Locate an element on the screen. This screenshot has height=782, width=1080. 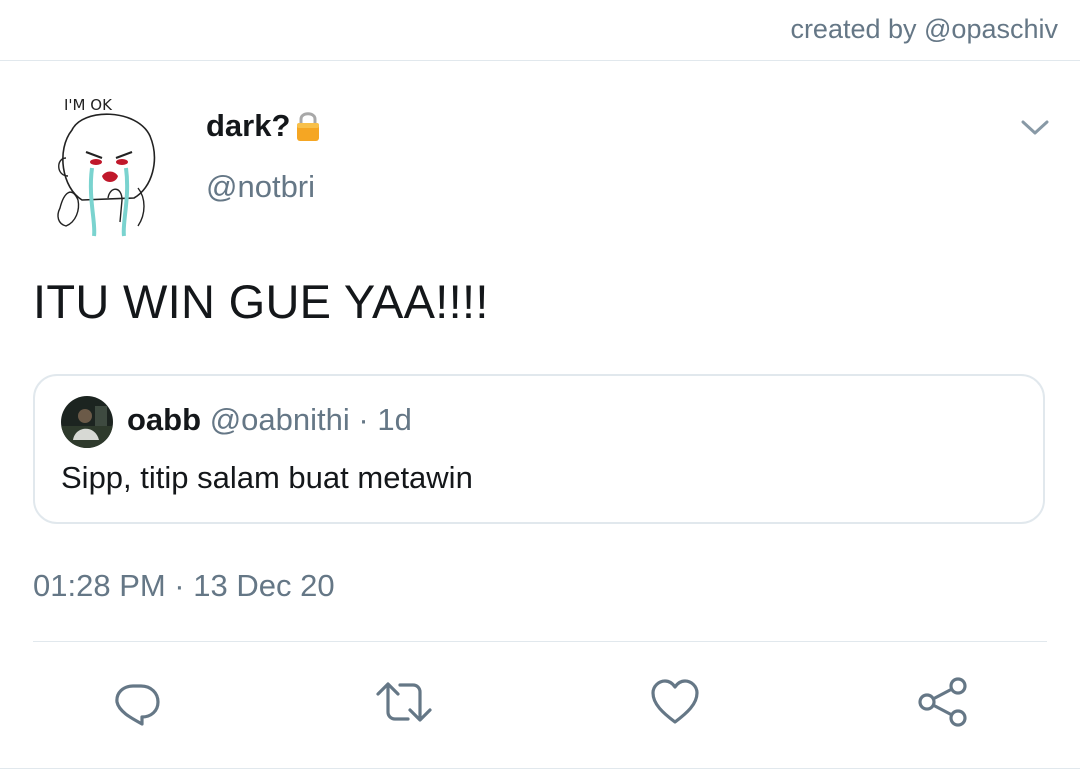
chevron-down-icon is located at coordinates (1035, 127).